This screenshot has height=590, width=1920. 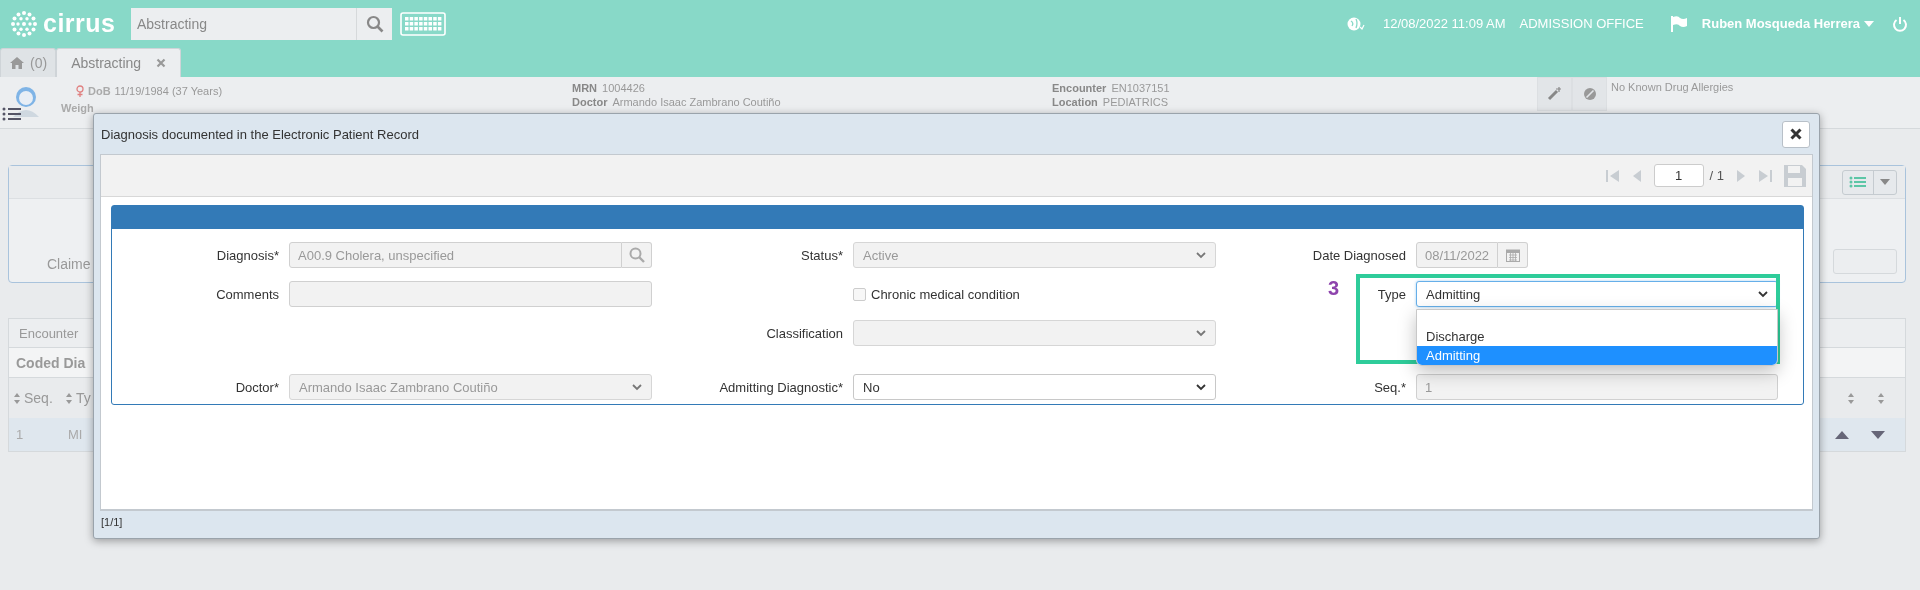 I want to click on logo-text: cirrus, so click(x=79, y=23).